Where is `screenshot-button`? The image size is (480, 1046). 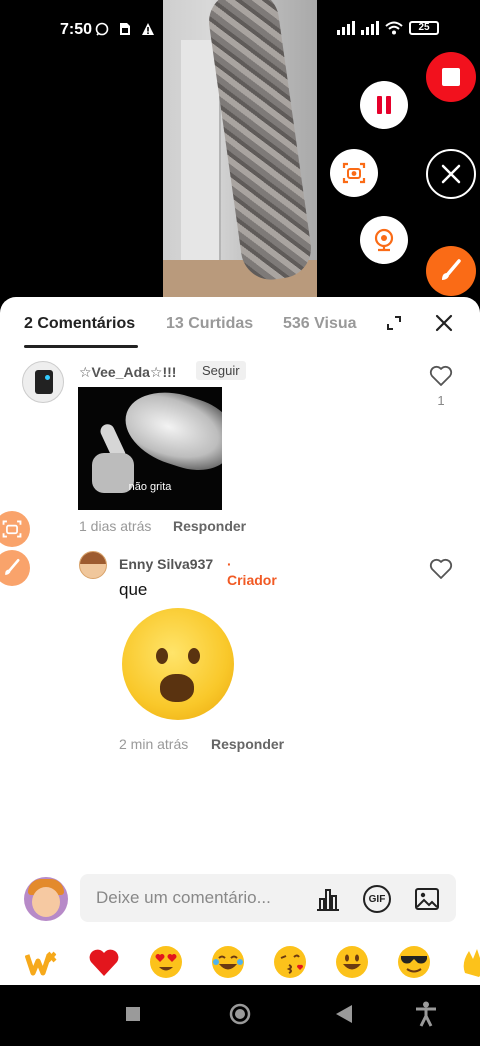 screenshot-button is located at coordinates (354, 173).